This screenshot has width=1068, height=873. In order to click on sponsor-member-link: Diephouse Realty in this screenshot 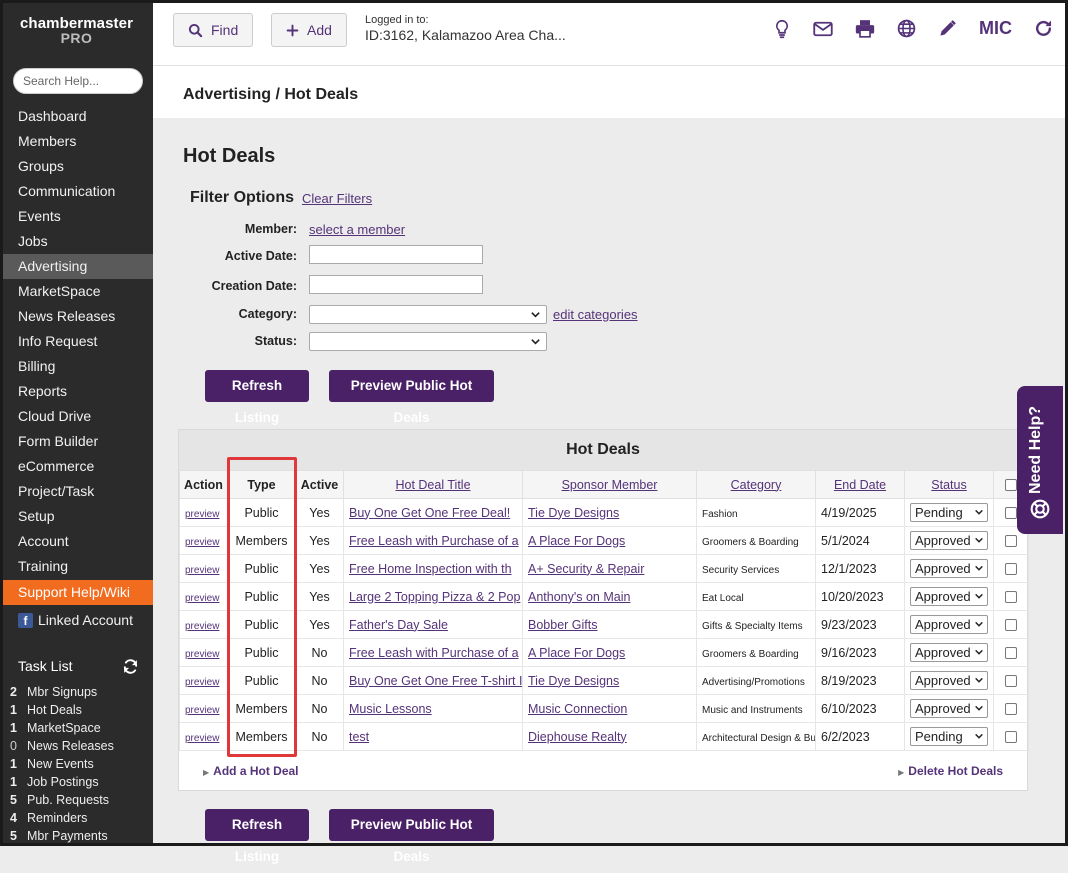, I will do `click(577, 737)`.